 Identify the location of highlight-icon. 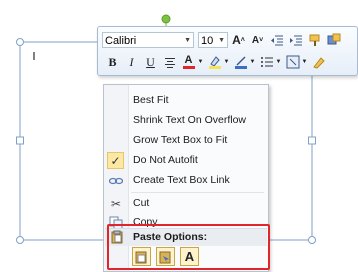
(214, 62).